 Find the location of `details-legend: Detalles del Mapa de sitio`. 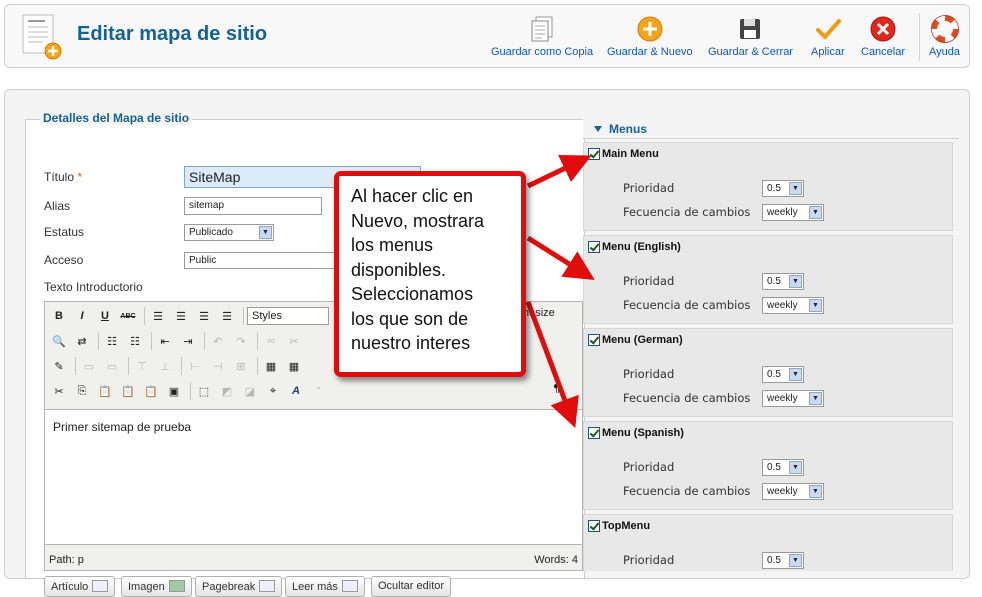

details-legend: Detalles del Mapa de sitio is located at coordinates (116, 118).